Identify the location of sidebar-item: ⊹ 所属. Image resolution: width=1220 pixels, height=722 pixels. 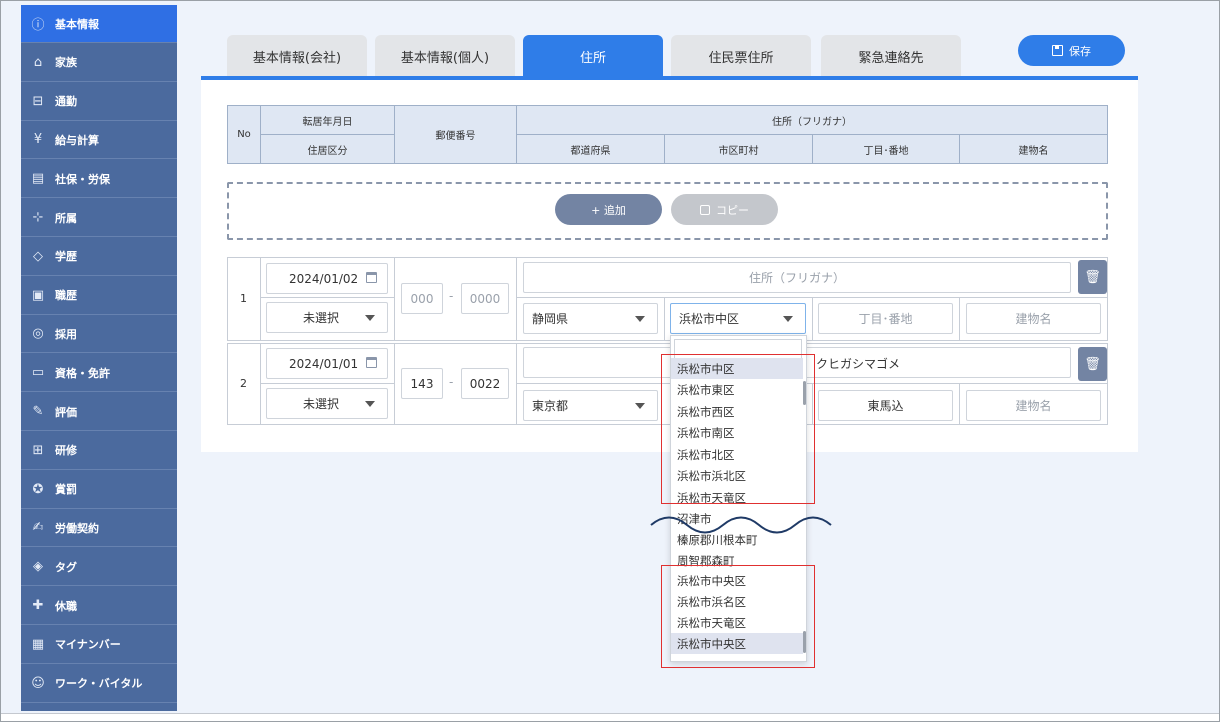
(99, 218).